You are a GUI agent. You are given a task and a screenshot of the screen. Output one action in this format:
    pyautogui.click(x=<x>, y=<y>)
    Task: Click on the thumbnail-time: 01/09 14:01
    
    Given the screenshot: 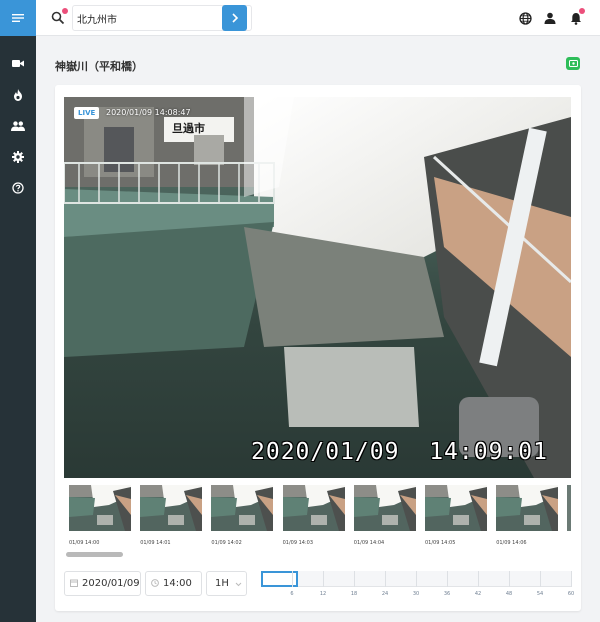 What is the action you would take?
    pyautogui.click(x=155, y=543)
    